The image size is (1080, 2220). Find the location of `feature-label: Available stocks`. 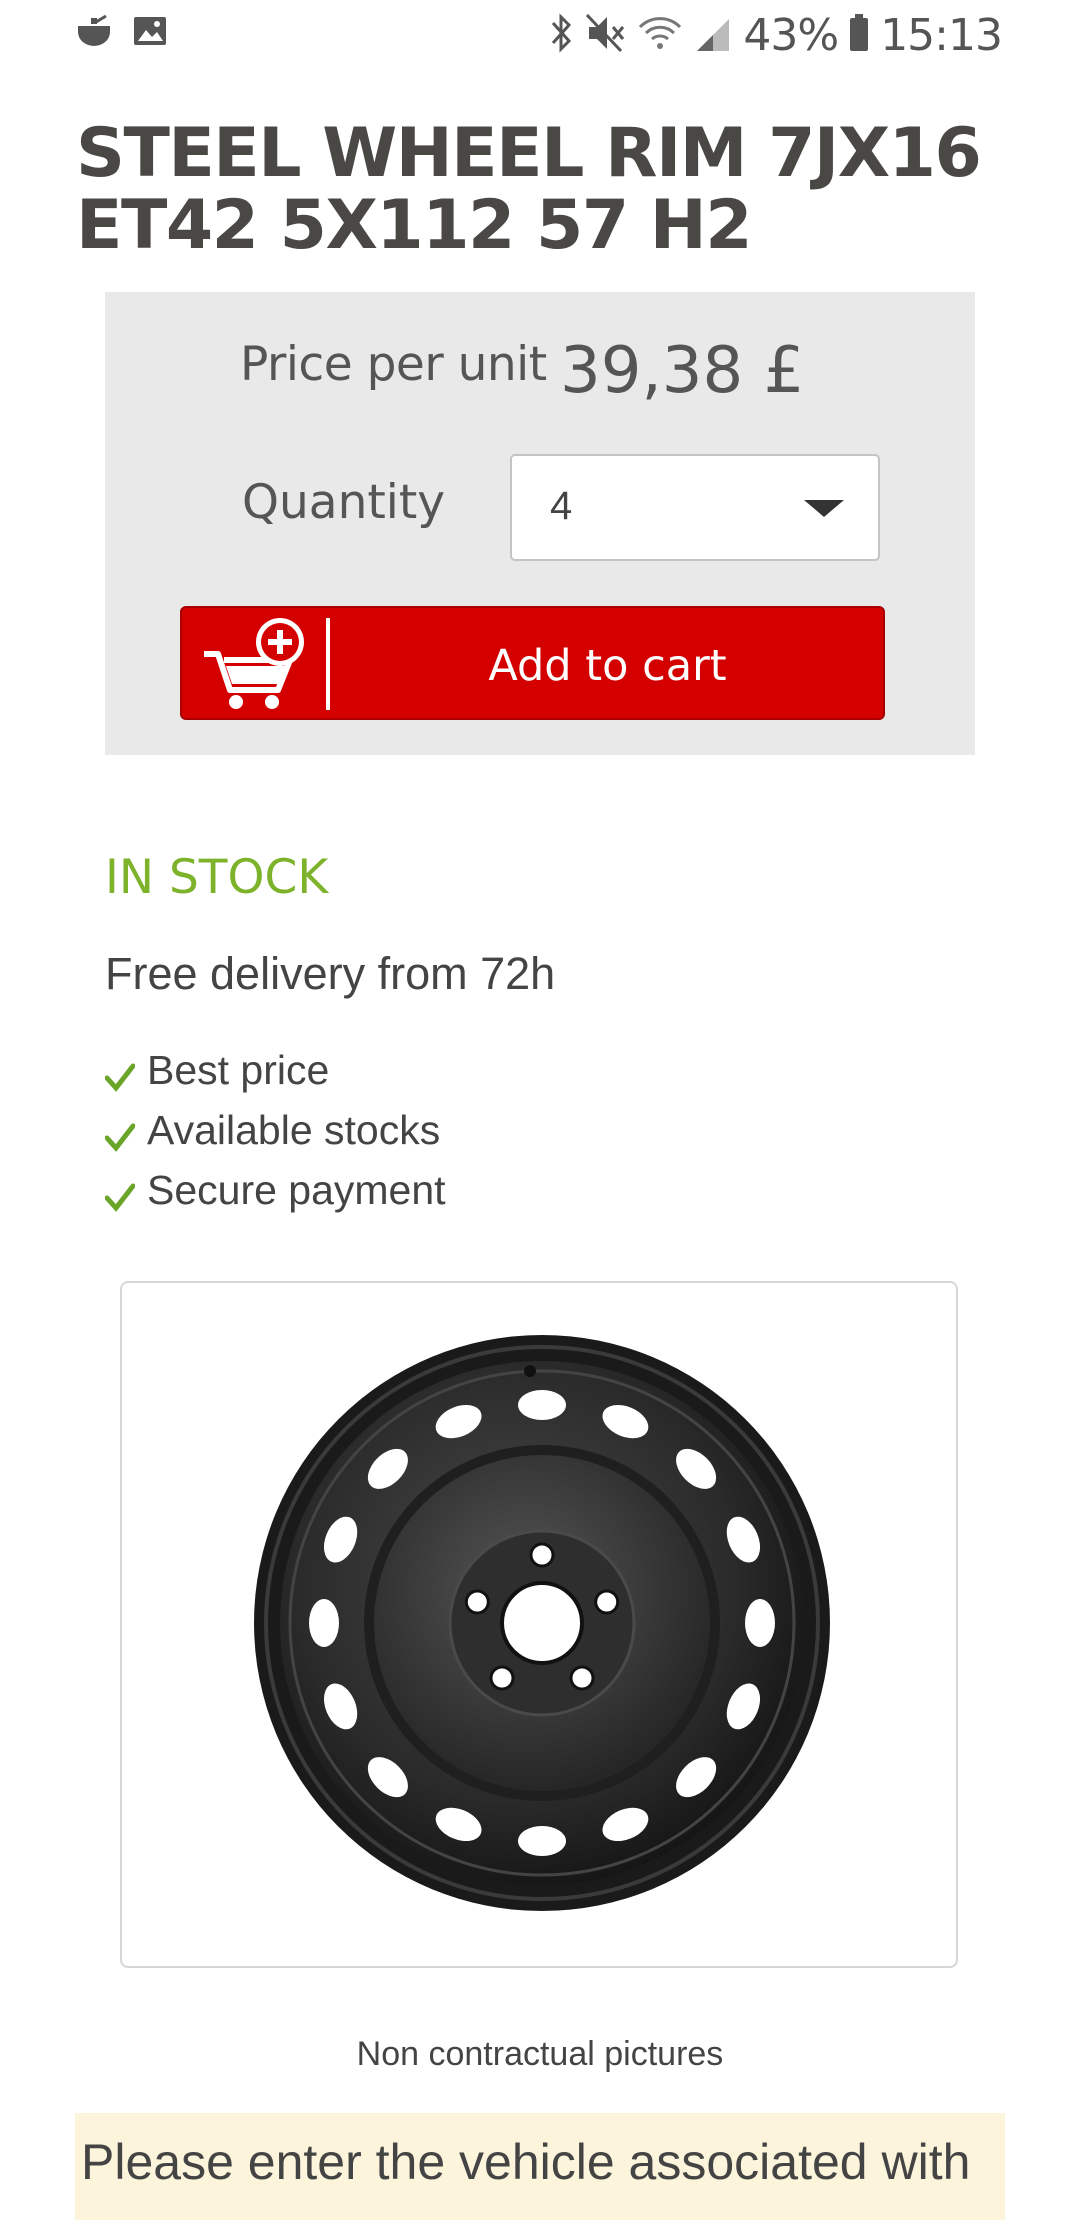

feature-label: Available stocks is located at coordinates (294, 1129).